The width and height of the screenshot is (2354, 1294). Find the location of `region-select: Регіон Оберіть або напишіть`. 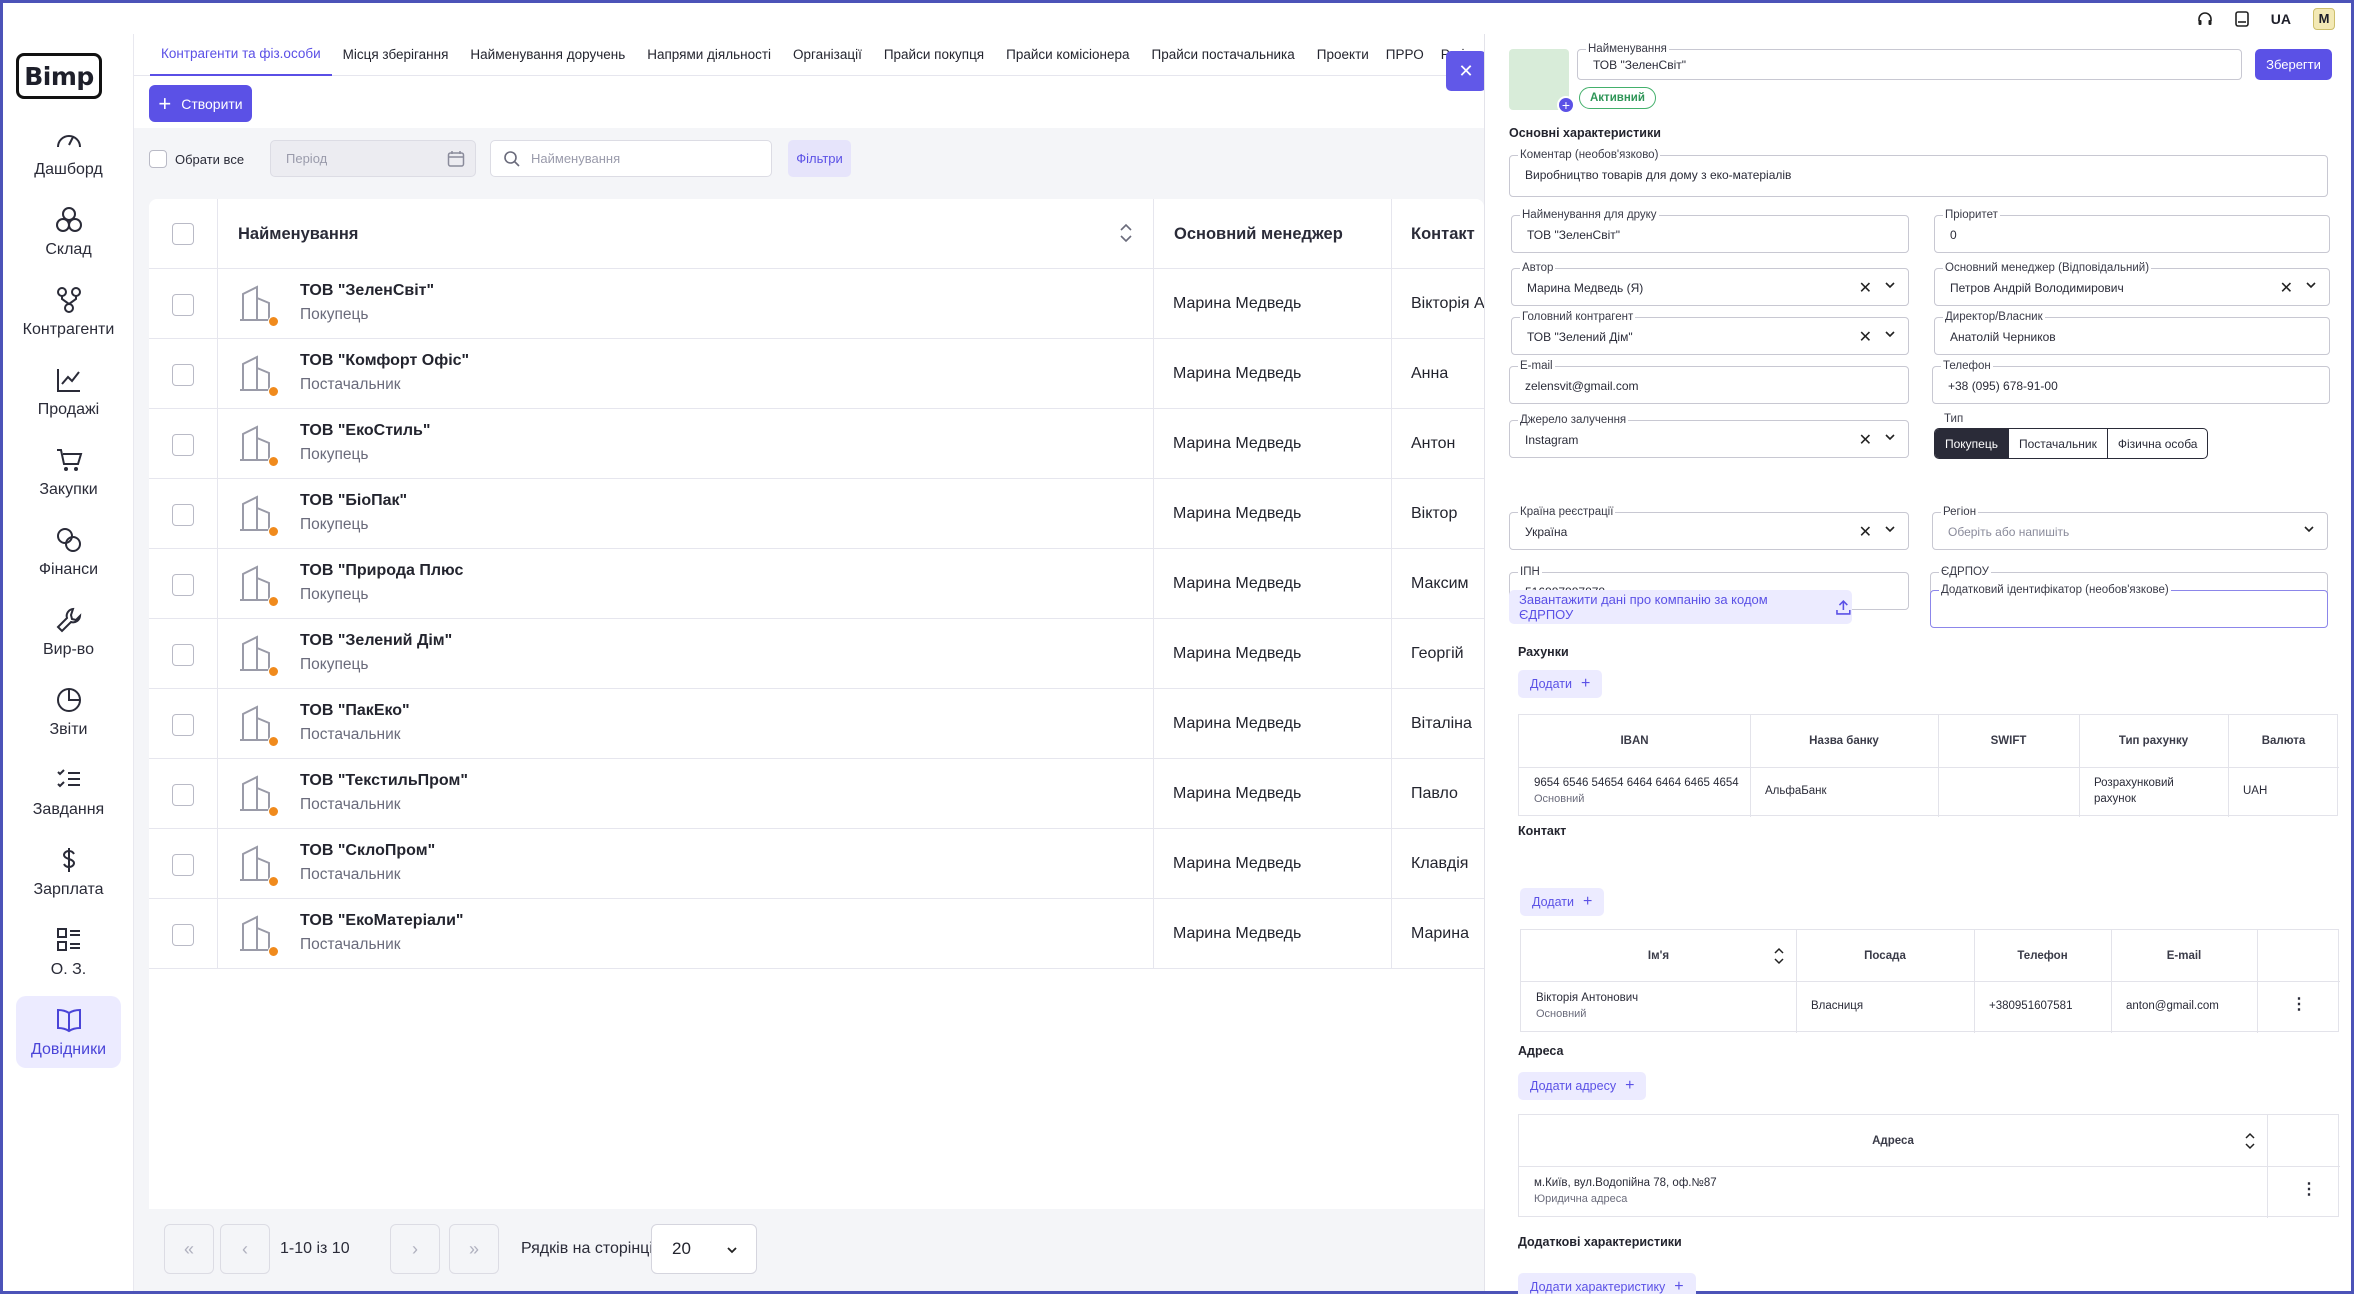

region-select: Регіон Оберіть або напишіть is located at coordinates (2130, 527).